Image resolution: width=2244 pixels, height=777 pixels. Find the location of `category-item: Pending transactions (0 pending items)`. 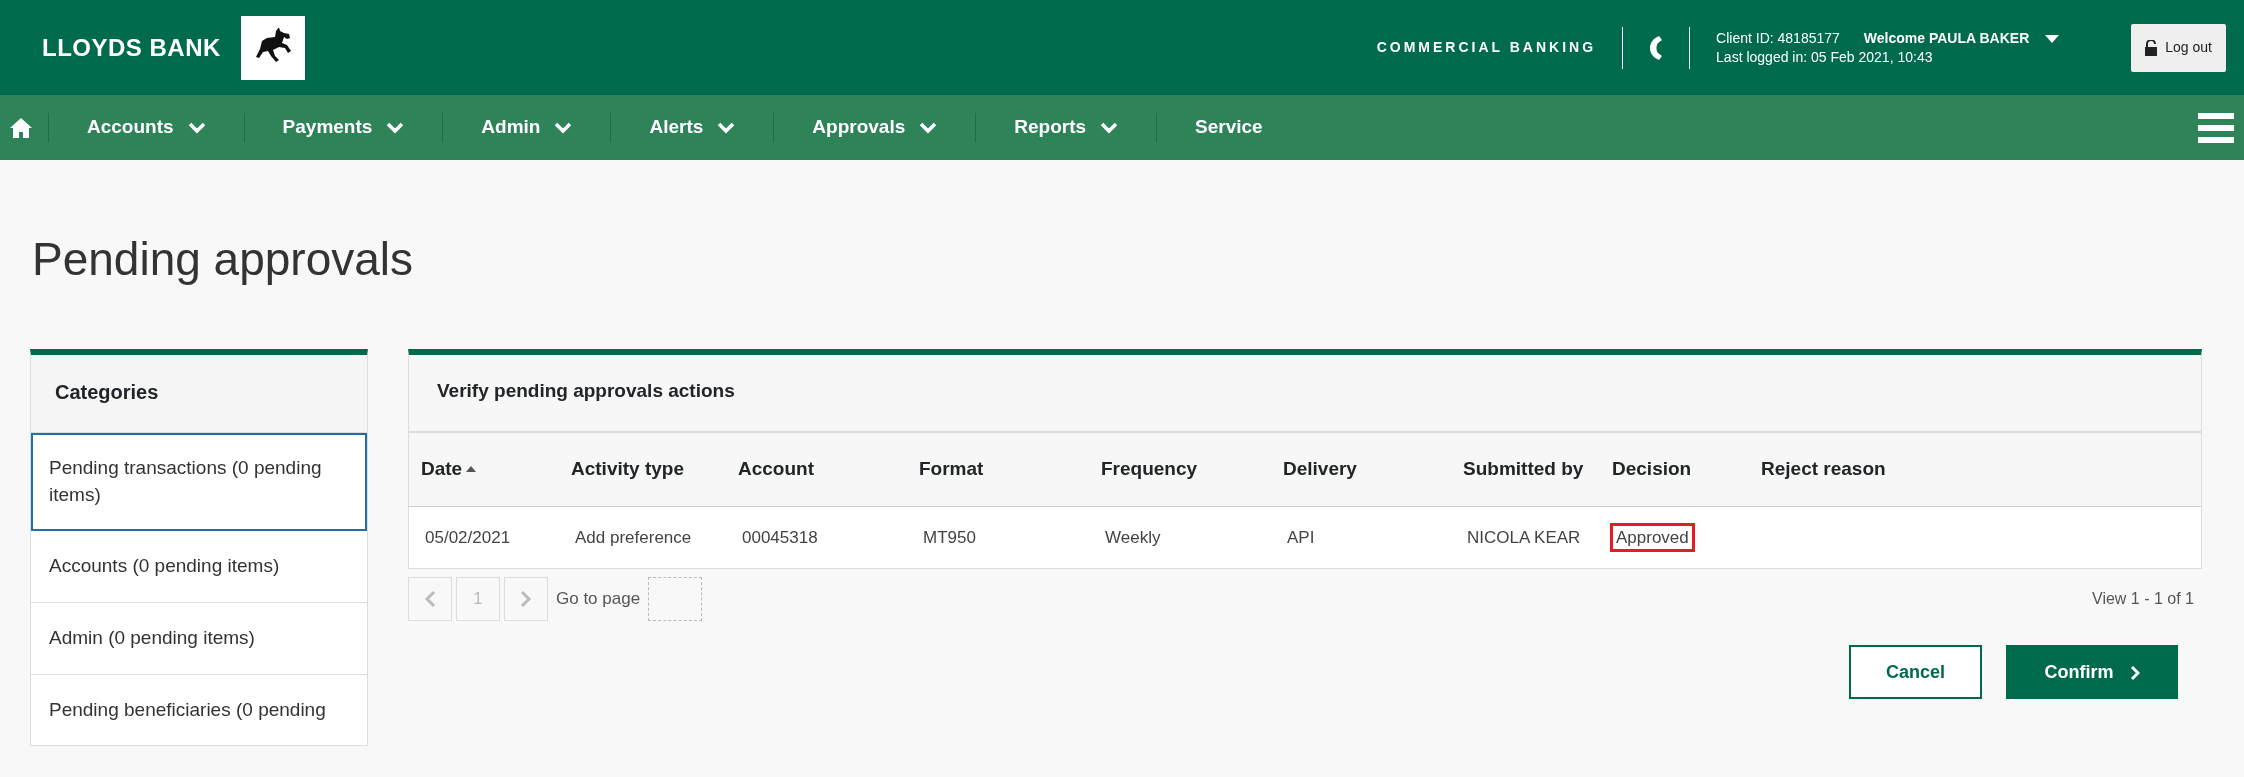

category-item: Pending transactions (0 pending items) is located at coordinates (199, 482).